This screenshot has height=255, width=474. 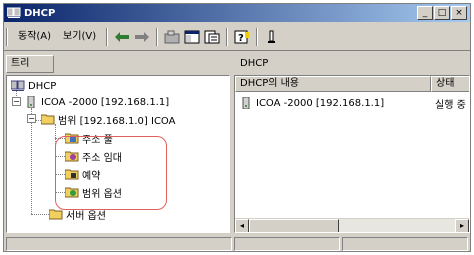 I want to click on export-list-icon, so click(x=212, y=37).